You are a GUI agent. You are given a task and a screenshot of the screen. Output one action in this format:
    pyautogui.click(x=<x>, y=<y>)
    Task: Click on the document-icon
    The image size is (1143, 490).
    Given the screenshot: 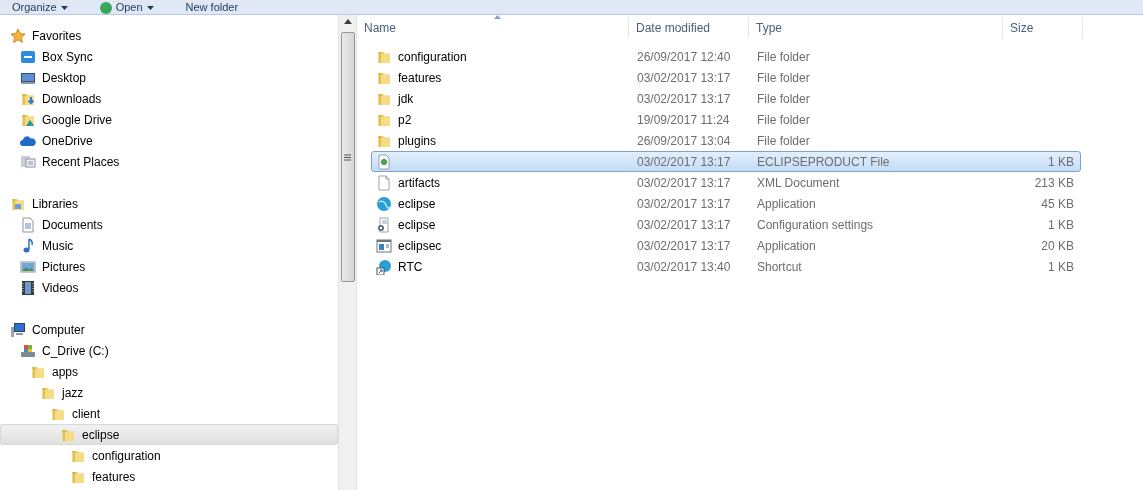 What is the action you would take?
    pyautogui.click(x=28, y=224)
    